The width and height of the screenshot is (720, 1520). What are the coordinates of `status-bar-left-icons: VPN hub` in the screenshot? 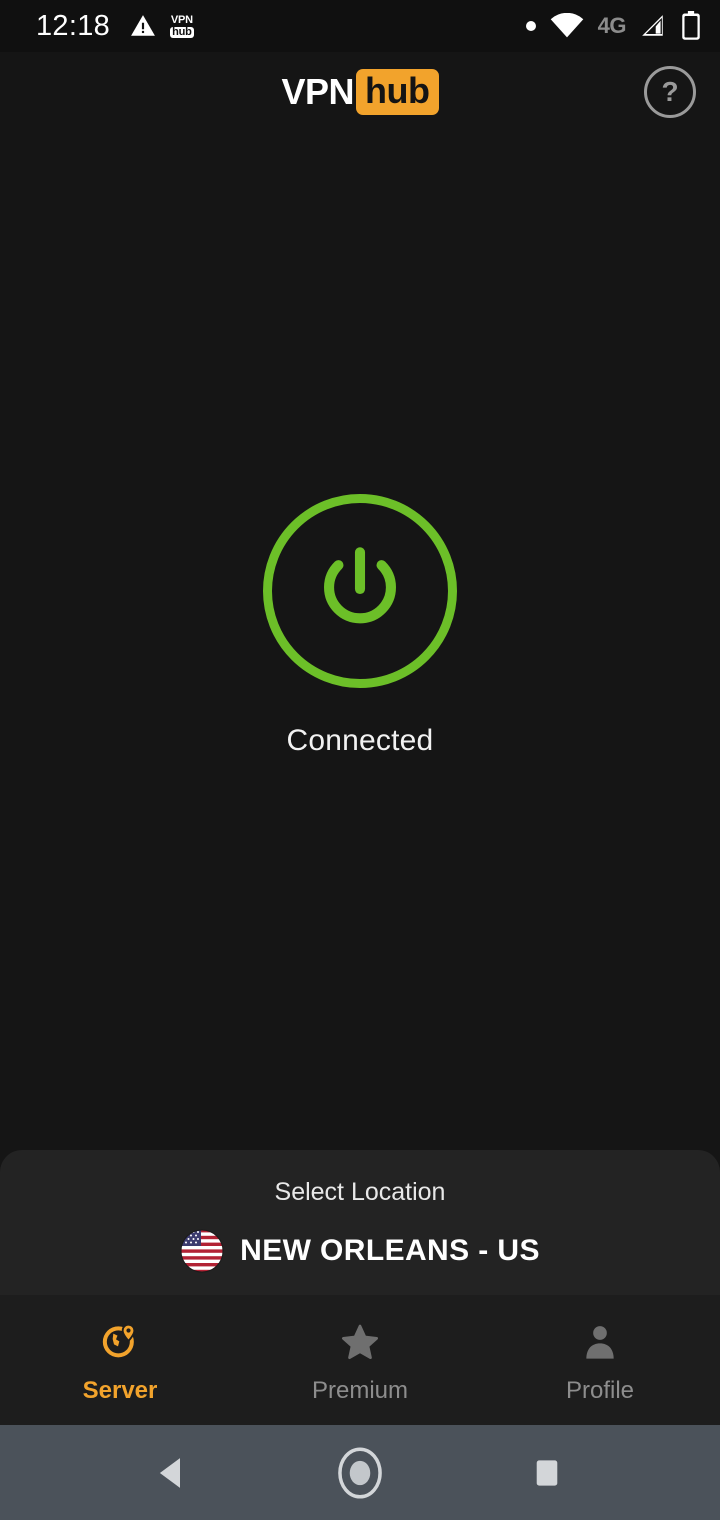 It's located at (162, 26).